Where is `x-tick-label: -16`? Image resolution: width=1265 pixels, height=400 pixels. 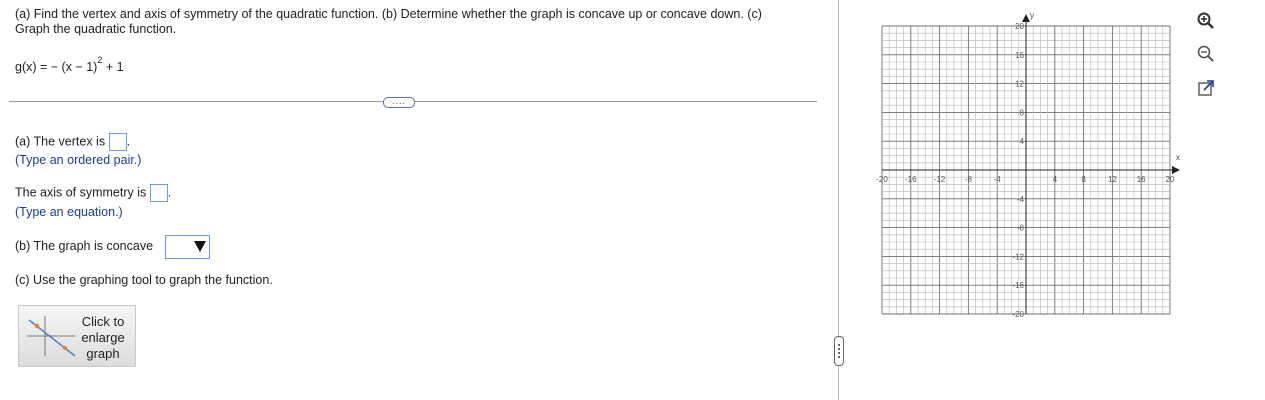 x-tick-label: -16 is located at coordinates (911, 179).